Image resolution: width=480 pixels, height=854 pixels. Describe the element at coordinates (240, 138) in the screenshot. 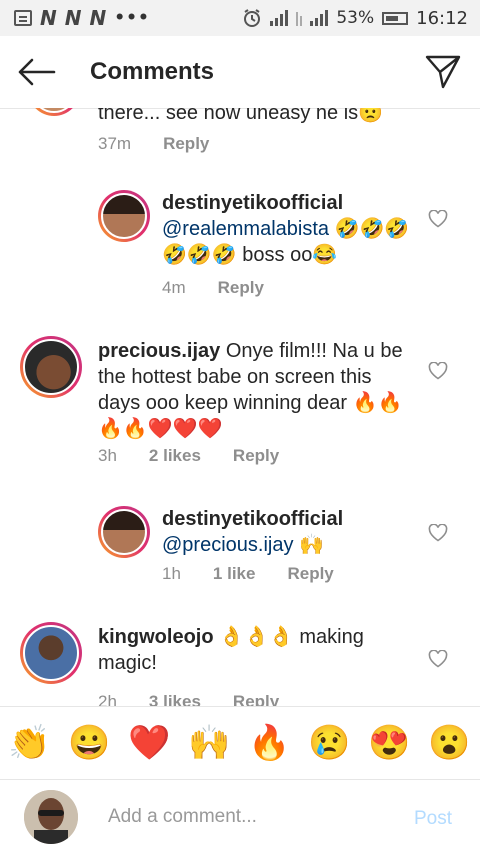

I see `comment-item: there... see how uneasy he is😟 37m Reply` at that location.